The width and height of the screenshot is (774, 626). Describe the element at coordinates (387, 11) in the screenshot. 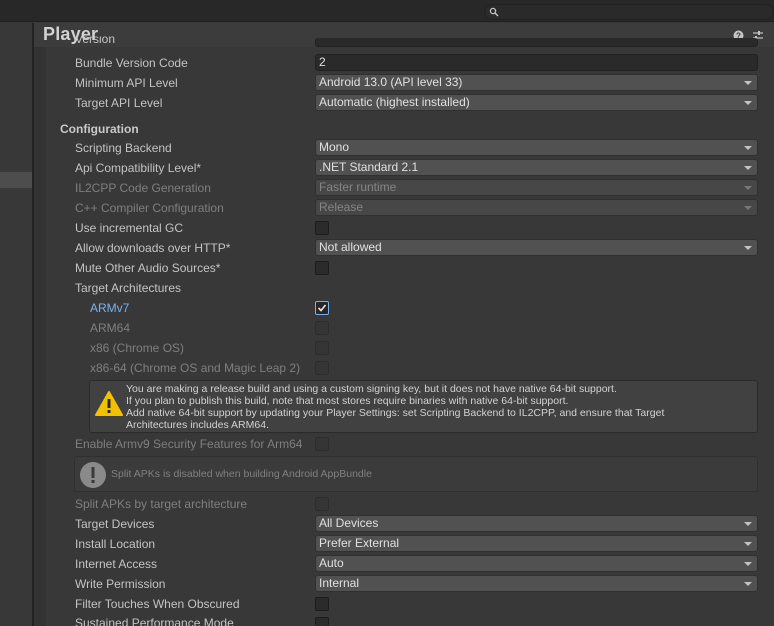

I see `top-toolbar` at that location.